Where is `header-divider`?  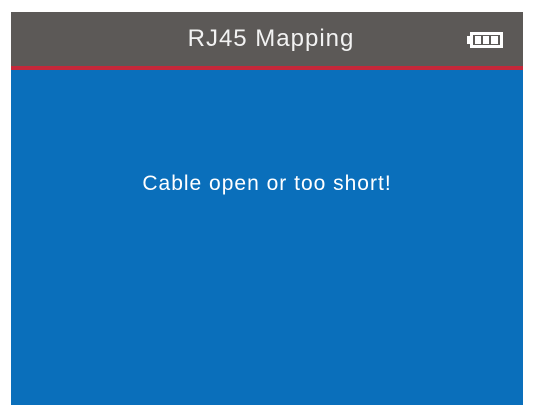
header-divider is located at coordinates (267, 68).